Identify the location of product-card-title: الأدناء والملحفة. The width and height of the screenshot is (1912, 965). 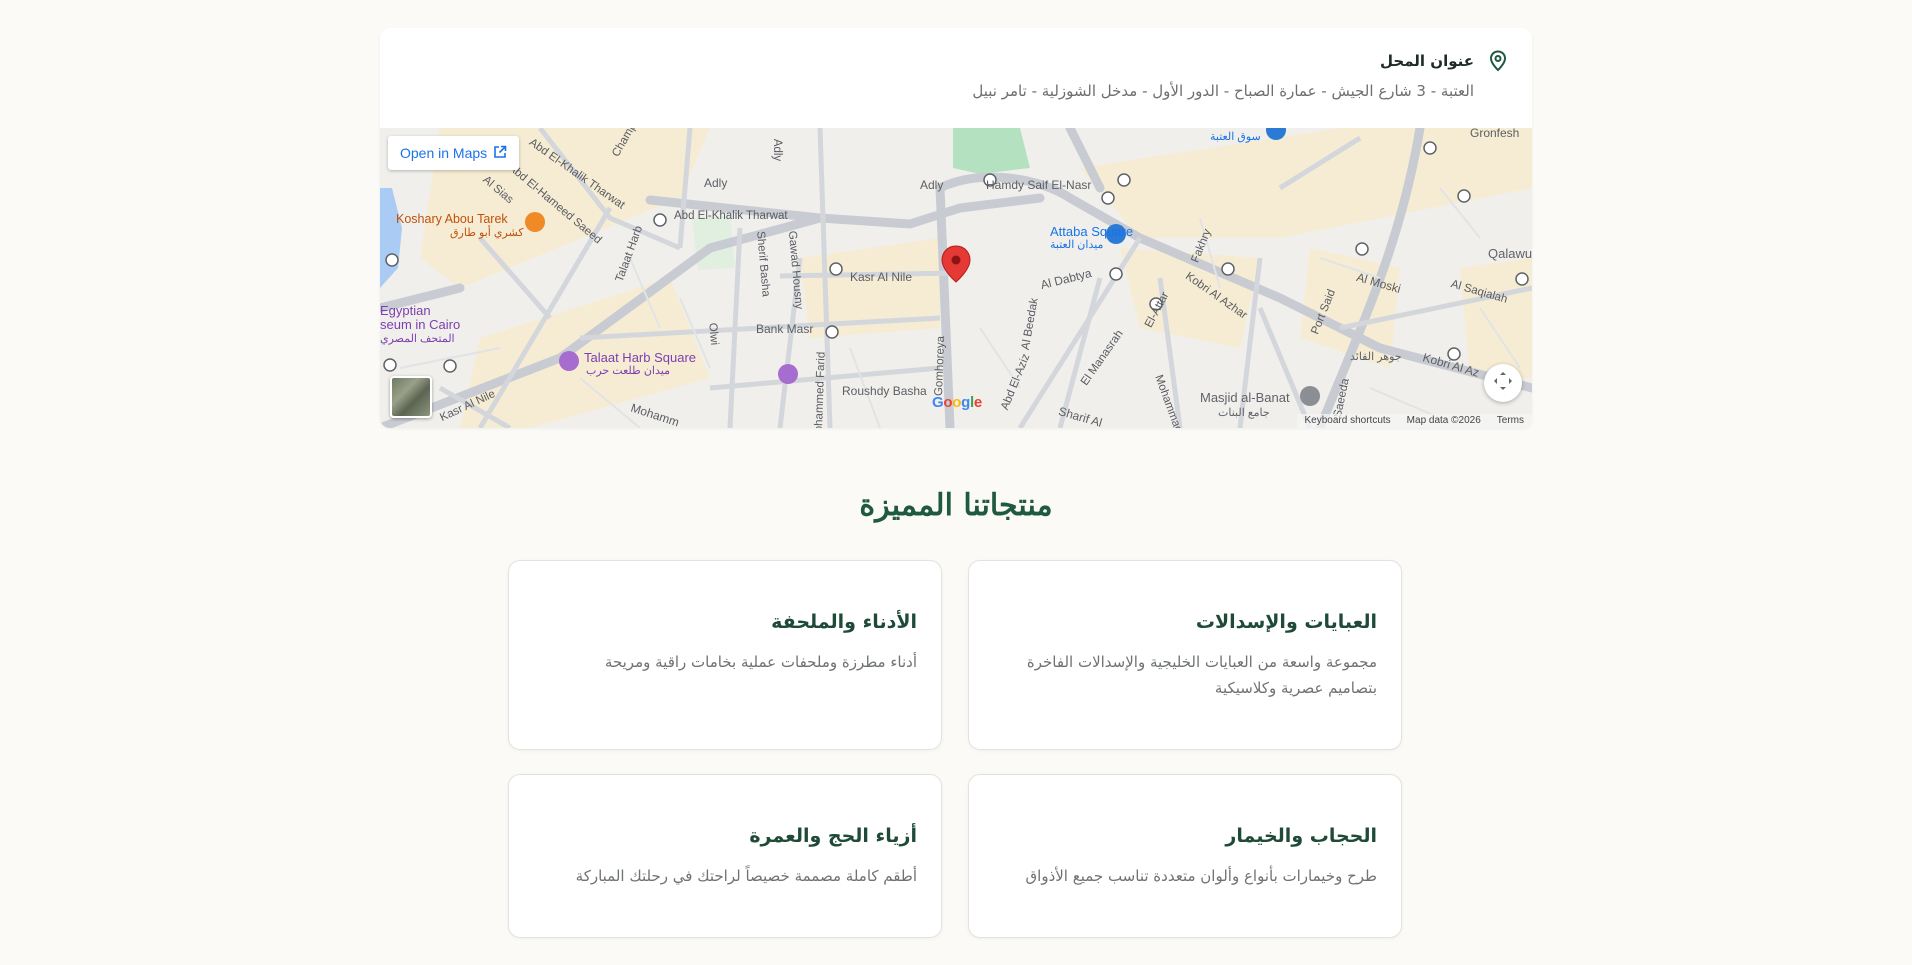
(844, 622).